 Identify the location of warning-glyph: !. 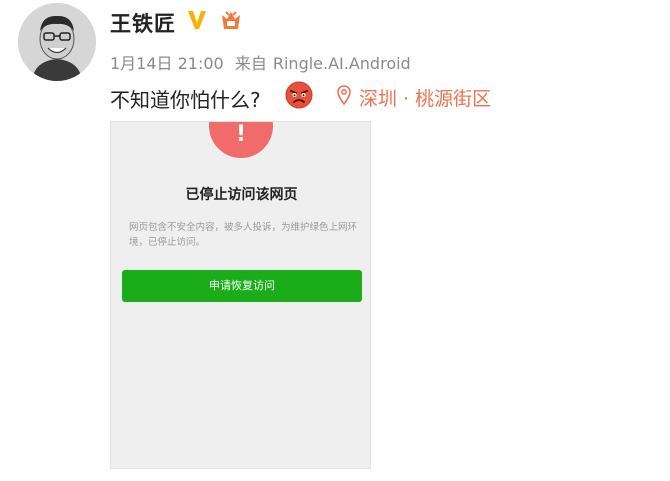
(241, 134).